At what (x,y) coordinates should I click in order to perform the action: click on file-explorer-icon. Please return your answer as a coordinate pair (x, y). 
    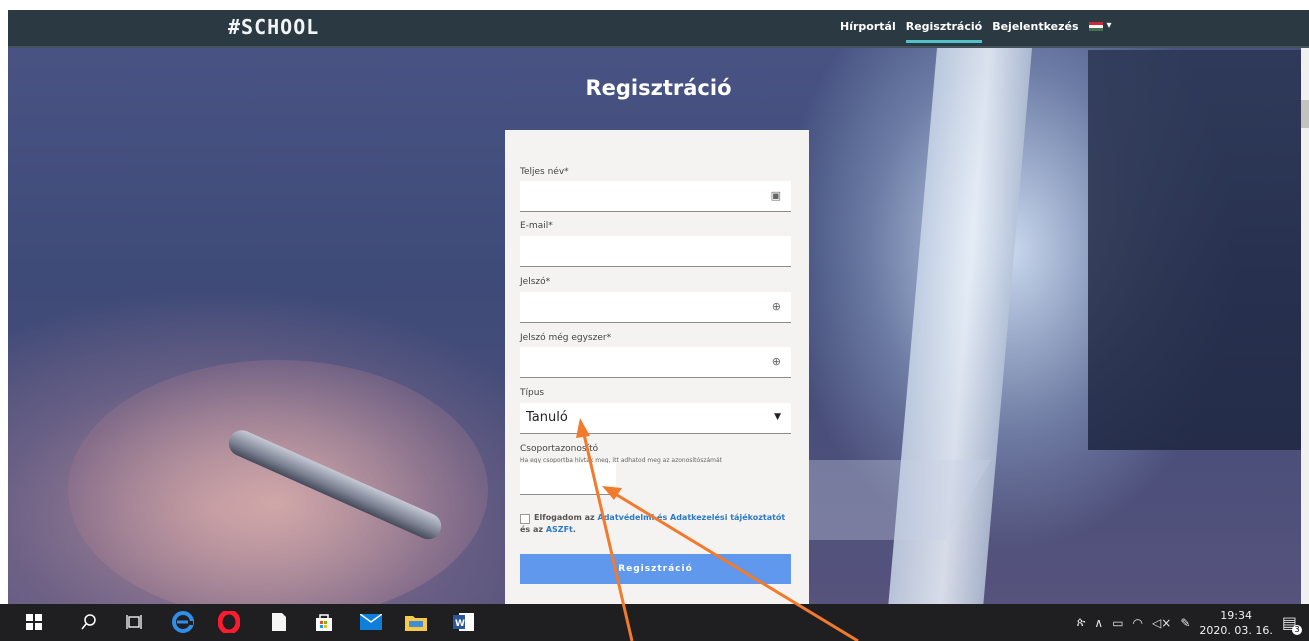
    Looking at the image, I should click on (416, 622).